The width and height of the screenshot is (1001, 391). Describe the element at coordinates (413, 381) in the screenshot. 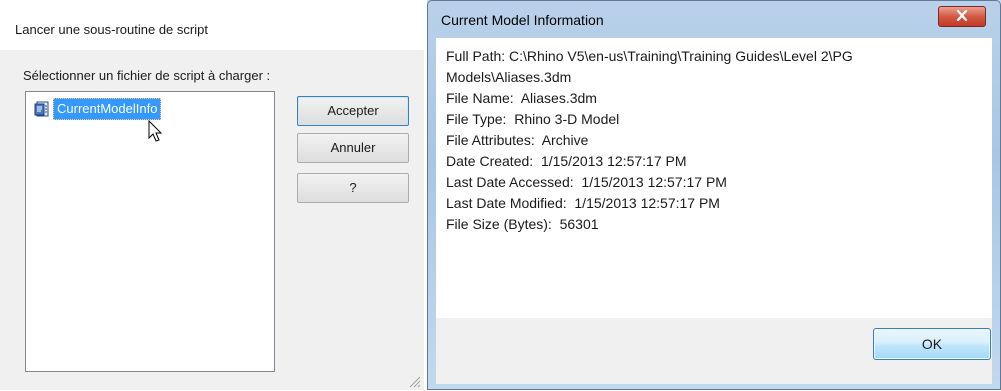

I see `resize-grip-icon` at that location.